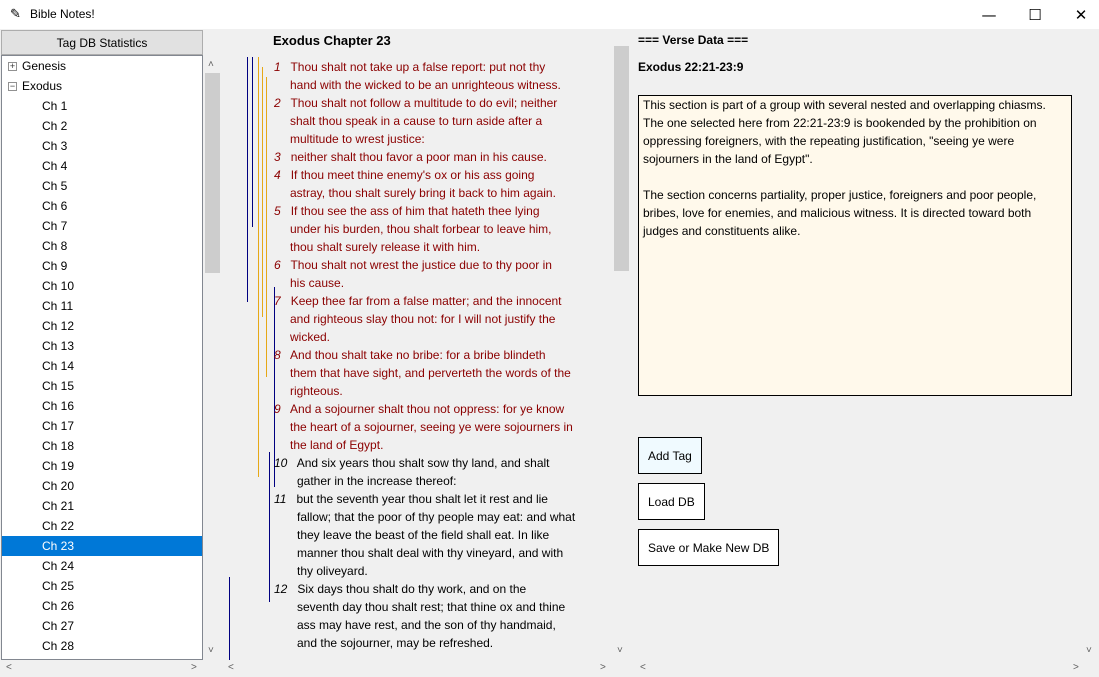  What do you see at coordinates (102, 586) in the screenshot?
I see `tree-chapter-item: Ch 25` at bounding box center [102, 586].